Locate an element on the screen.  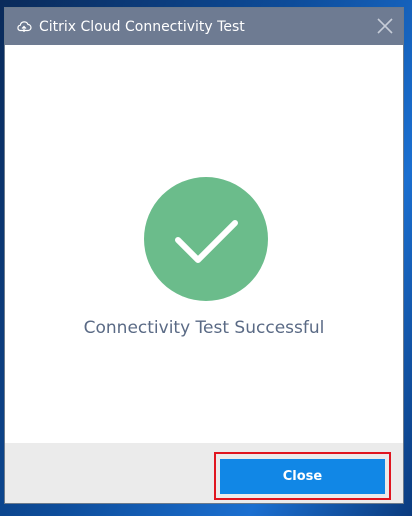
close-icon is located at coordinates (385, 26).